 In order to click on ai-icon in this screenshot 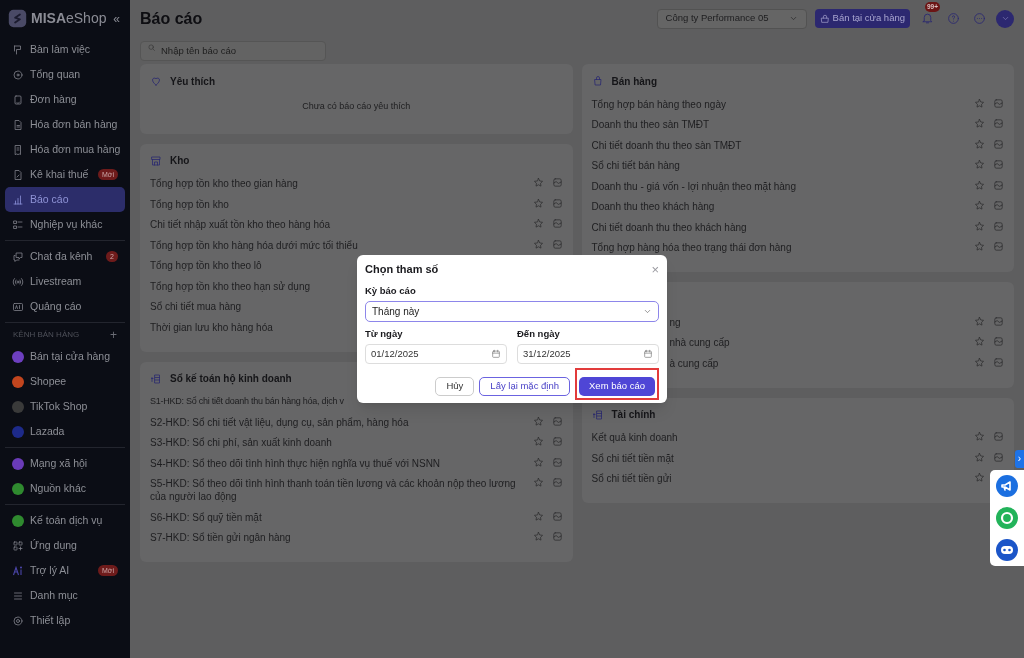, I will do `click(18, 570)`.